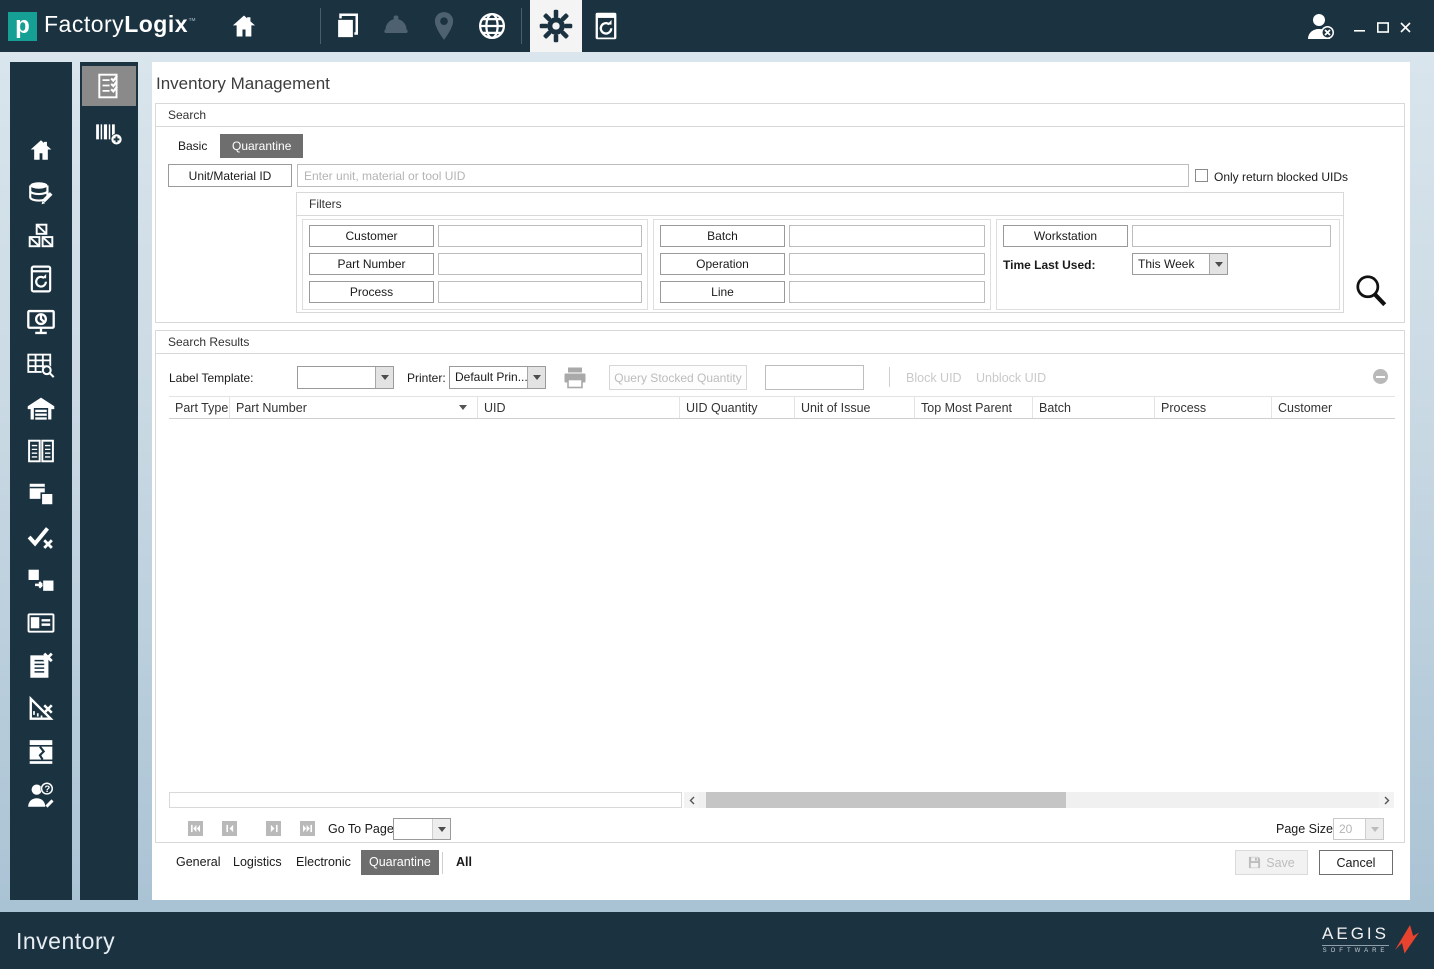 This screenshot has width=1434, height=969. Describe the element at coordinates (1011, 378) in the screenshot. I see `unblock-uid-button: Unblock UID` at that location.